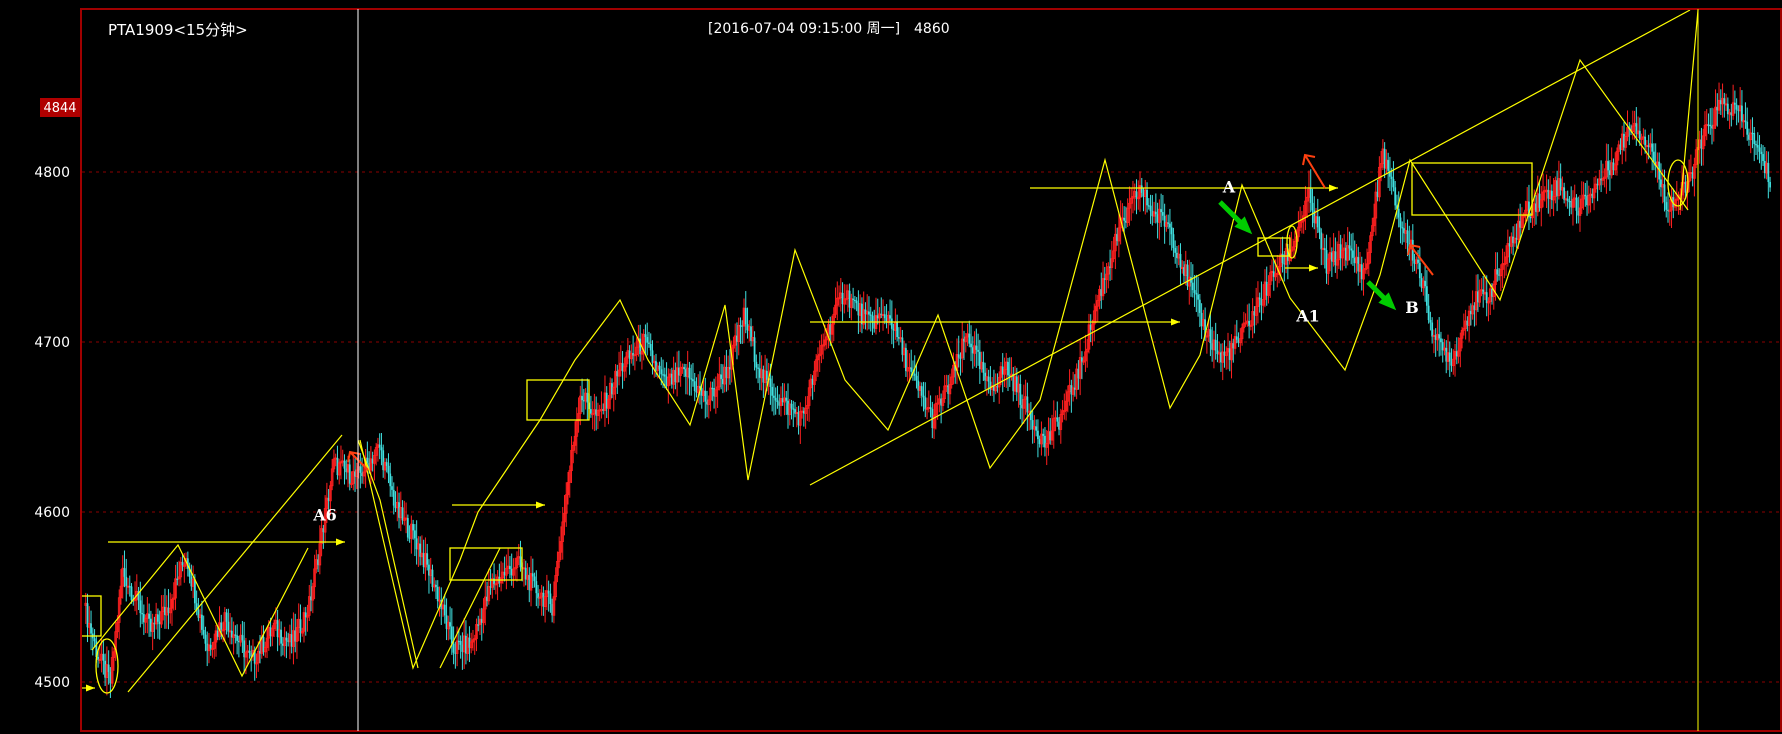 The image size is (1782, 734). What do you see at coordinates (1412, 307) in the screenshot?
I see `marker-b: B` at bounding box center [1412, 307].